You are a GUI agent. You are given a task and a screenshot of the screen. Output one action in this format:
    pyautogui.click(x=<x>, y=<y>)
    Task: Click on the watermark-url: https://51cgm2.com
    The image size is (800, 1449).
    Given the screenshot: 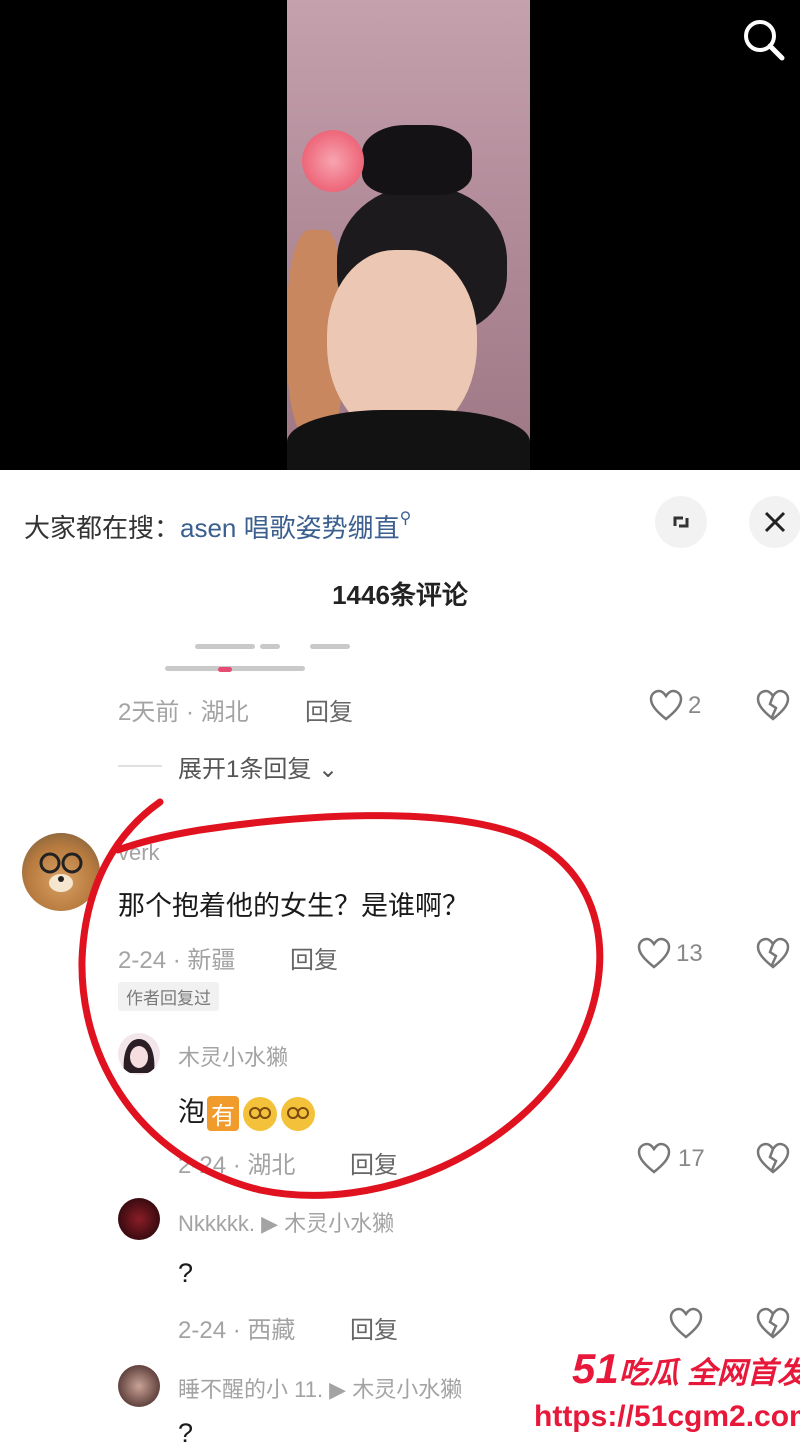 What is the action you would take?
    pyautogui.click(x=665, y=1417)
    